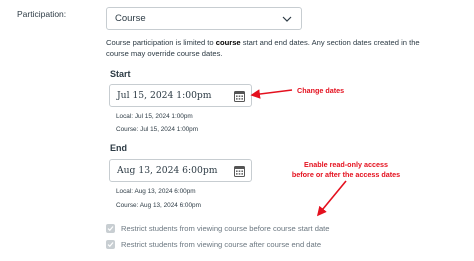  I want to click on read-only-arrow, so click(331, 198).